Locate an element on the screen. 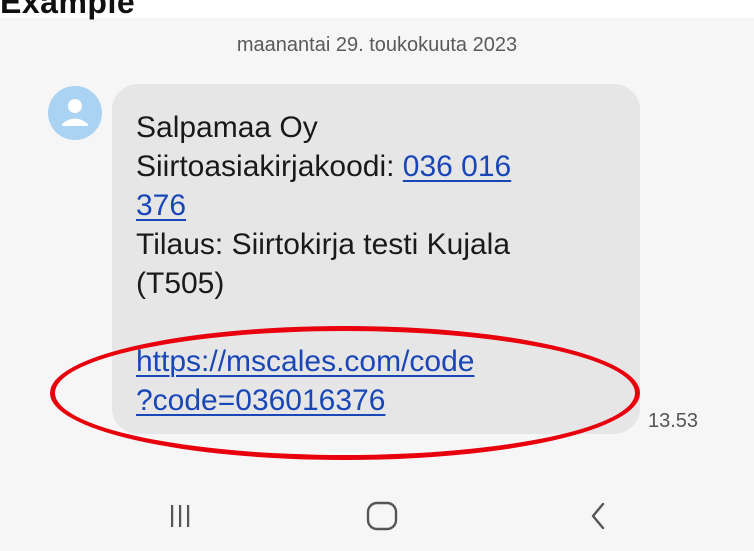  url-link-part1: https://mscales.com/code is located at coordinates (305, 361).